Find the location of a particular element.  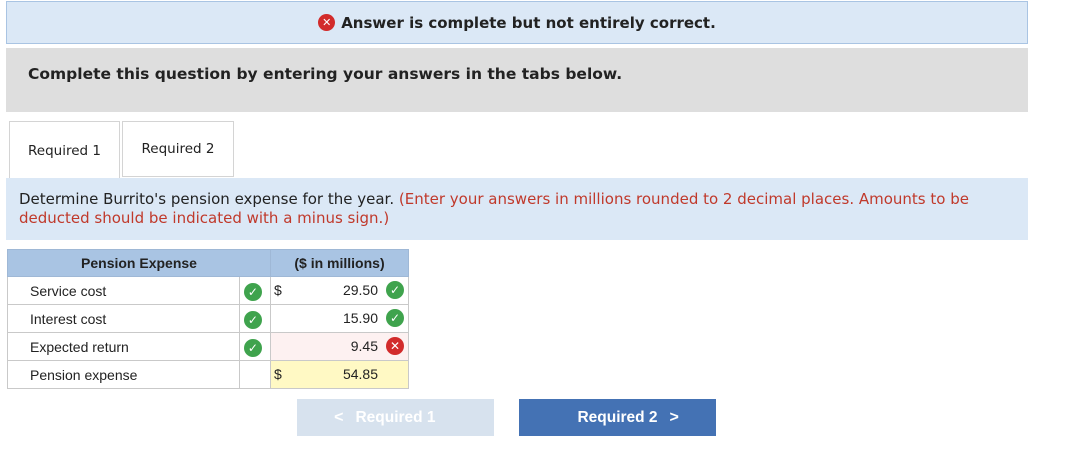

tab-required-1-label: Required 1 is located at coordinates (64, 150).